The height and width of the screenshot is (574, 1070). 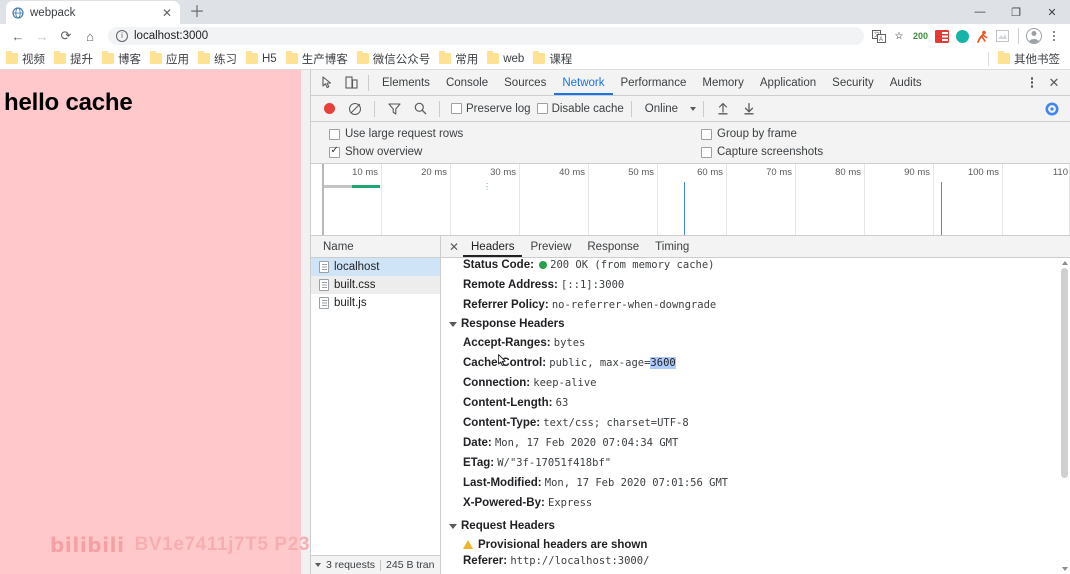 What do you see at coordinates (375, 247) in the screenshot?
I see `request-column-header: Name` at bounding box center [375, 247].